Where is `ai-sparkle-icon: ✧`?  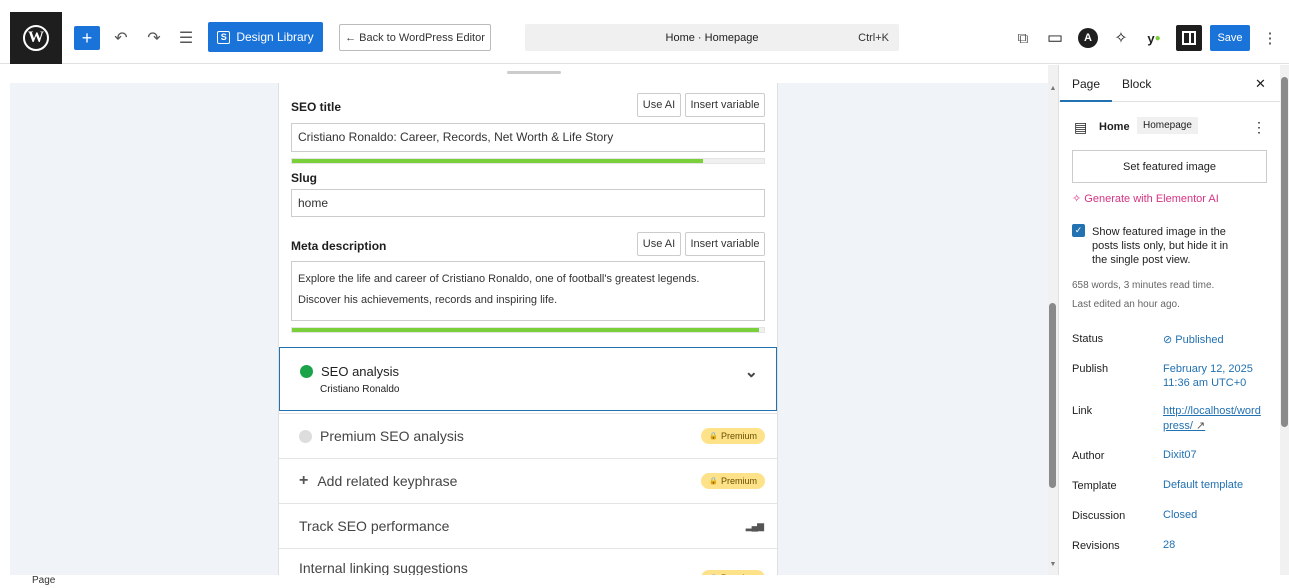
ai-sparkle-icon: ✧ is located at coordinates (1121, 38).